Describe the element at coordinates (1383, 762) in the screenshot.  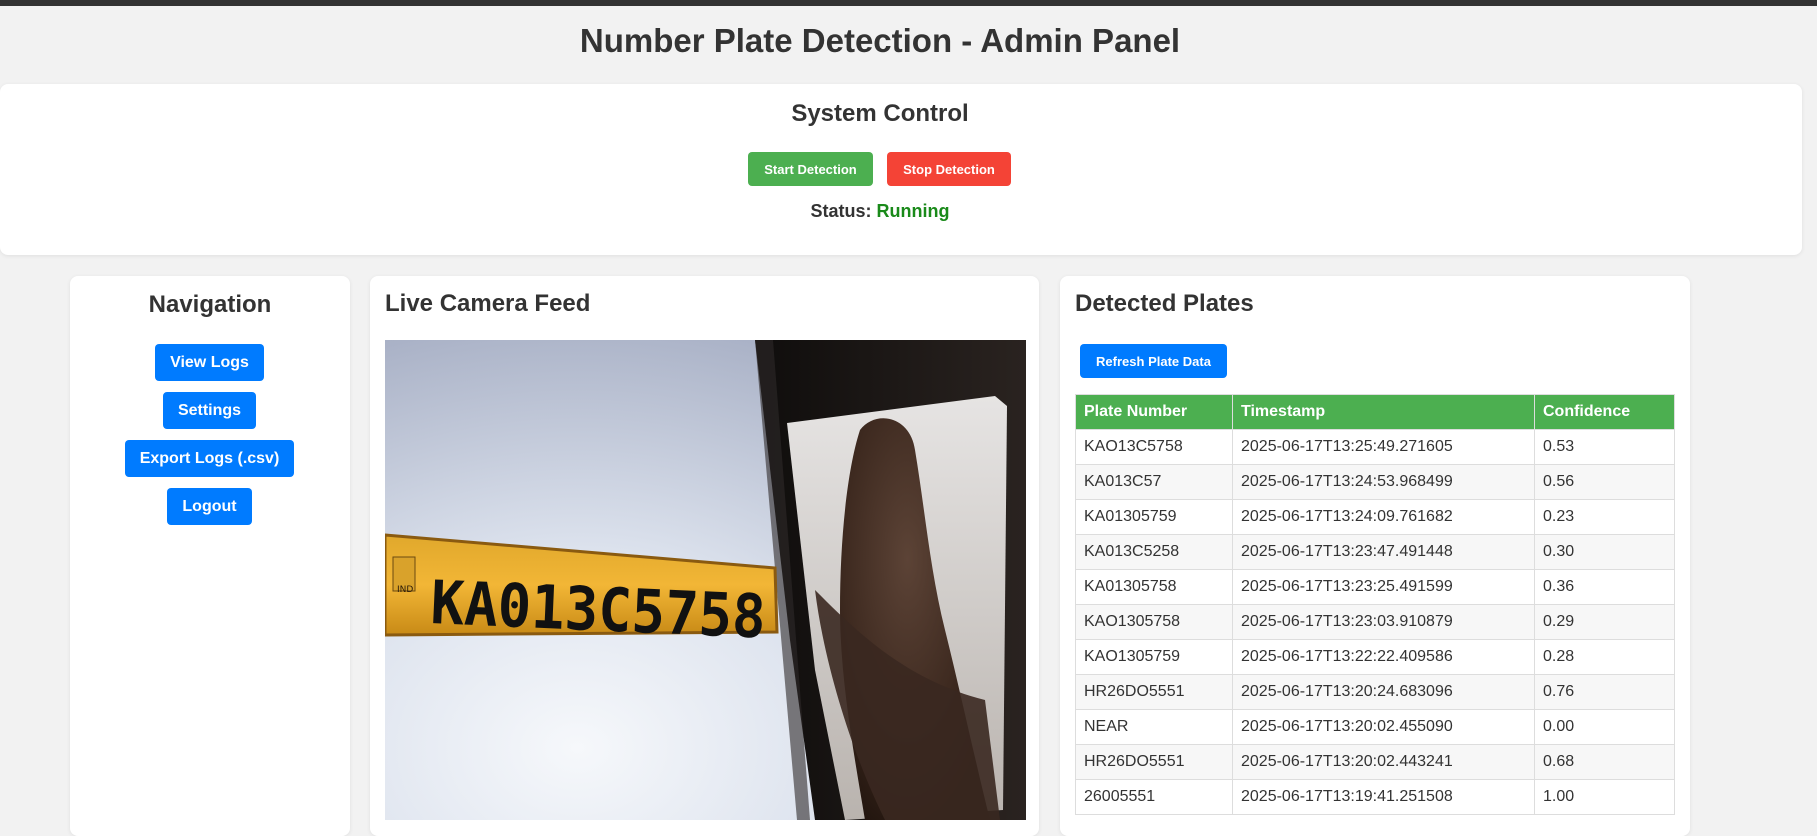
I see `timestamp-cell: 2025-06-17T13:20:02.443241` at that location.